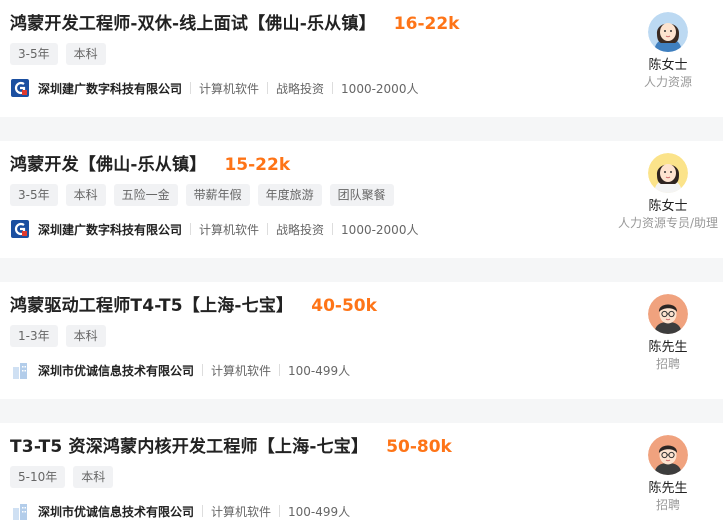 The height and width of the screenshot is (532, 723). I want to click on job-title: 鸿蒙驱动工程师T4-T5【上海-七宝】, so click(151, 303).